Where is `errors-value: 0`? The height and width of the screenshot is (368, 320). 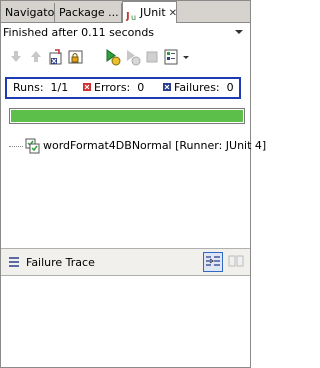 errors-value: 0 is located at coordinates (141, 87).